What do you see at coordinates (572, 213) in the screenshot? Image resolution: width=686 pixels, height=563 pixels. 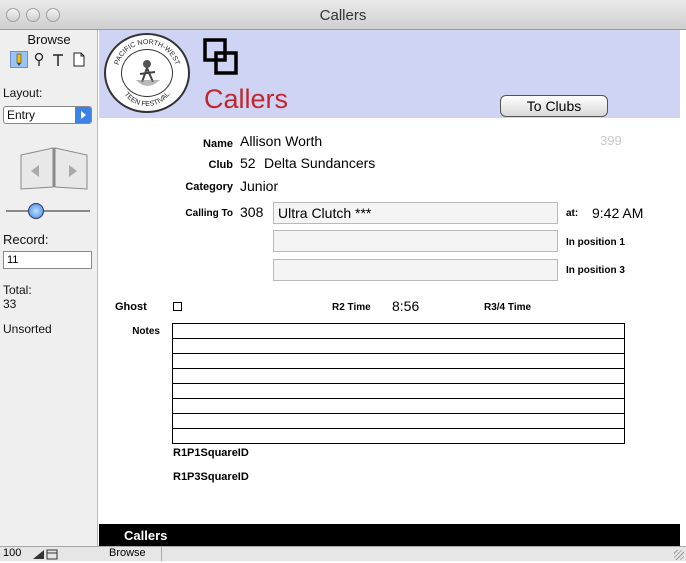 I see `at-label: at:` at bounding box center [572, 213].